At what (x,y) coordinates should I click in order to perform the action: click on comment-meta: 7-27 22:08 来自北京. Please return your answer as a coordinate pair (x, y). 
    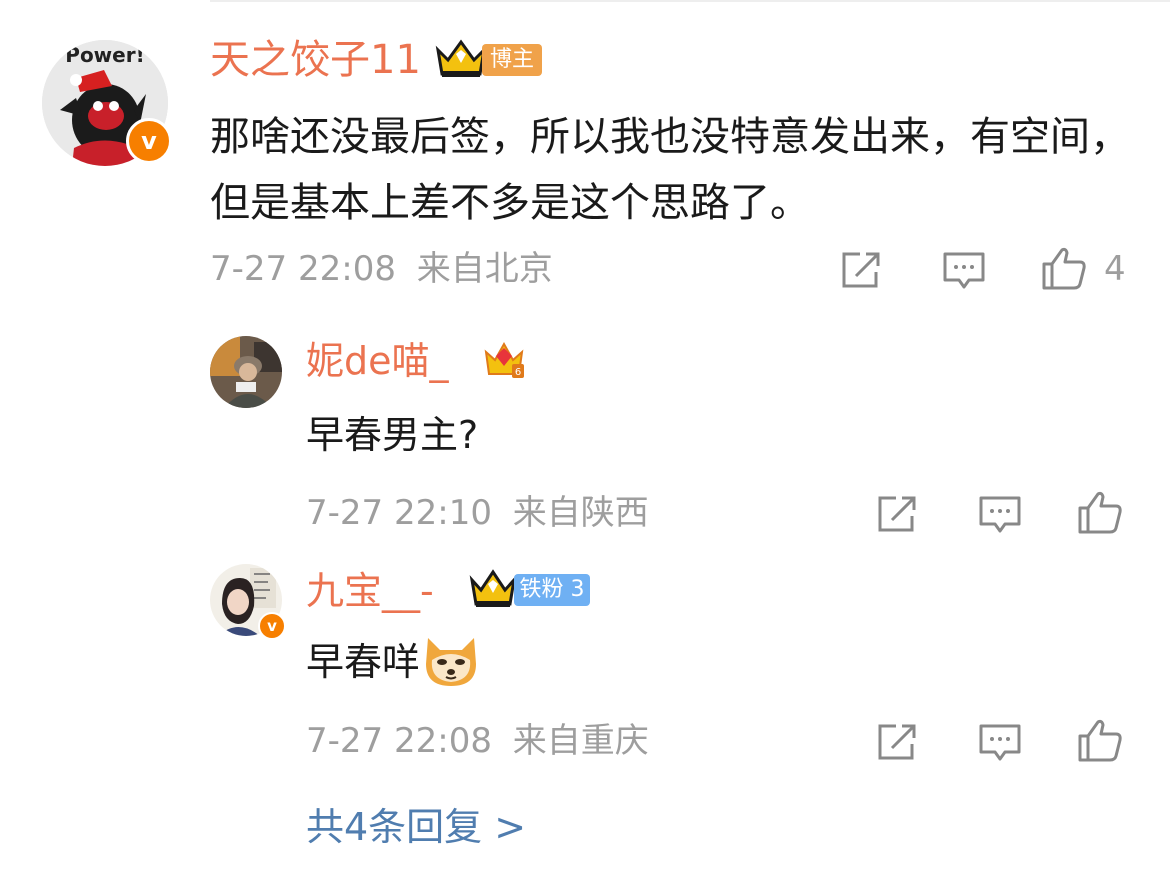
    Looking at the image, I should click on (381, 269).